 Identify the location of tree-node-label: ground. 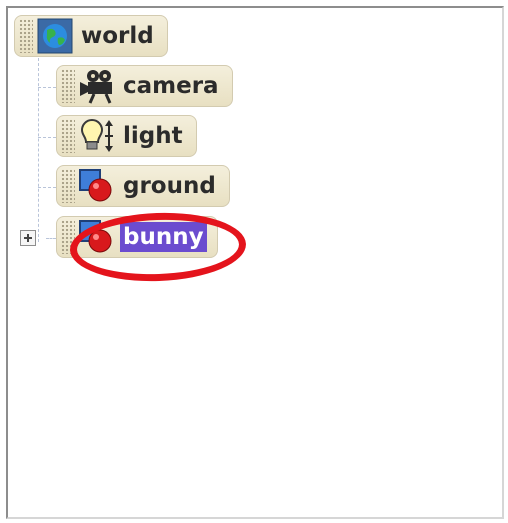
(169, 186).